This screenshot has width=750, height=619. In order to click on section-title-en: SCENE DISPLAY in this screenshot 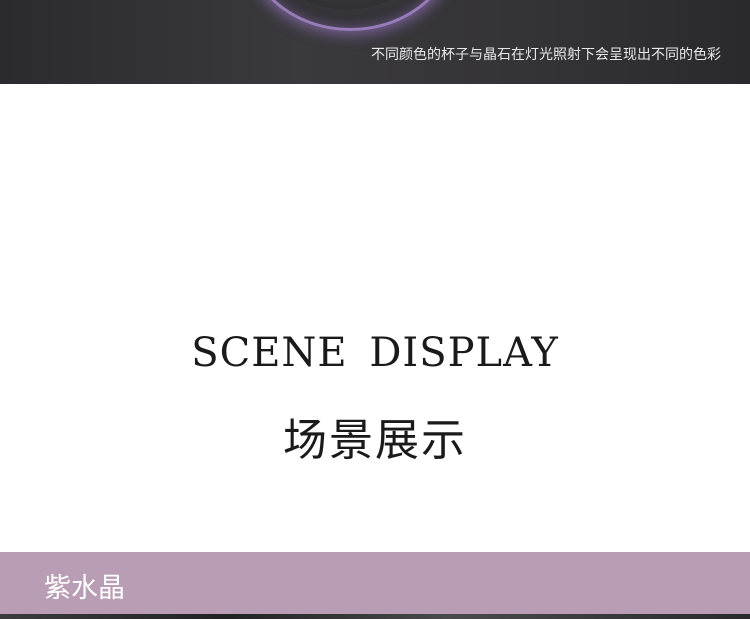, I will do `click(375, 353)`.